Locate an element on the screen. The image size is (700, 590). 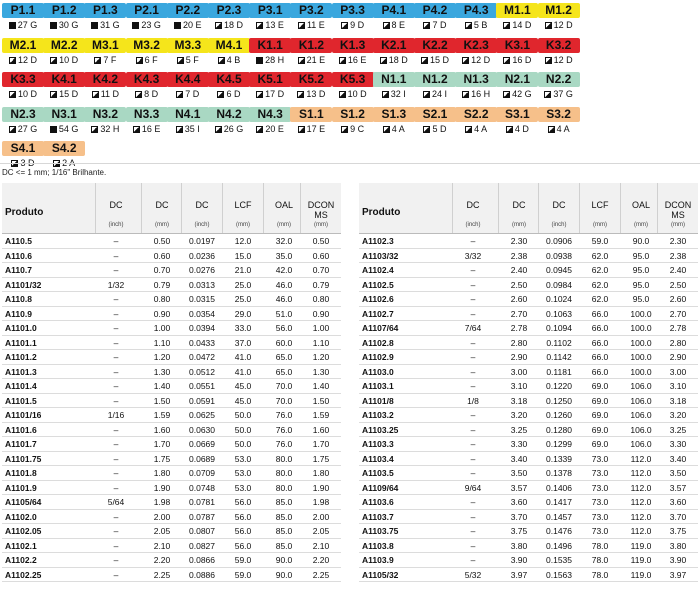
table-row: A1101.75 – 1.75 0.0689 53.0 80.0 1.75 is located at coordinates (171, 459).